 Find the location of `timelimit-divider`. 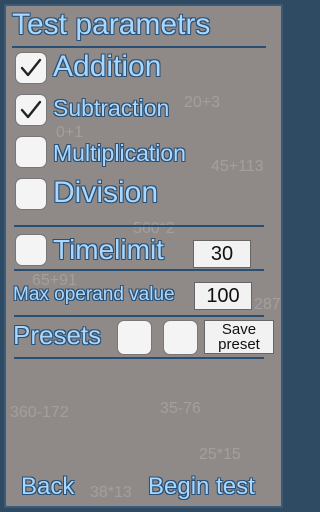

timelimit-divider is located at coordinates (139, 270).